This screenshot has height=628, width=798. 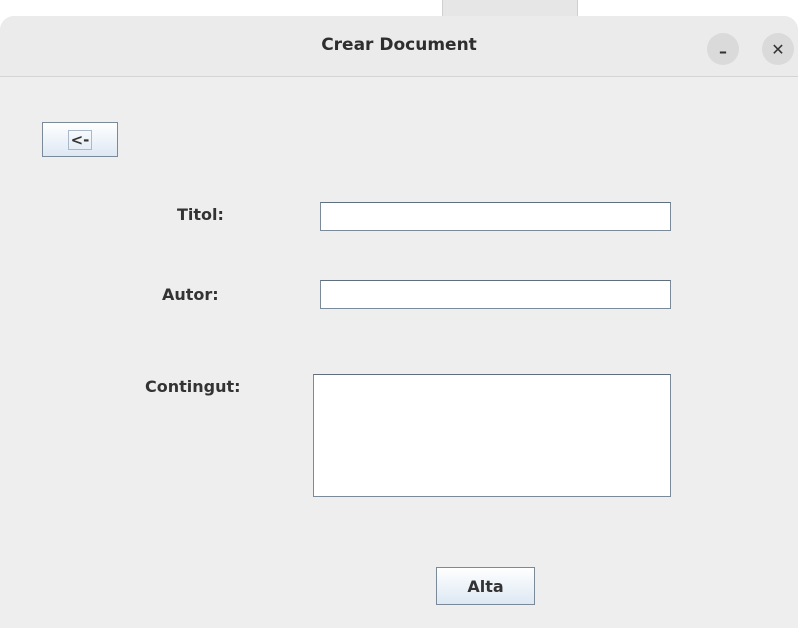 I want to click on autor-input, so click(x=495, y=294).